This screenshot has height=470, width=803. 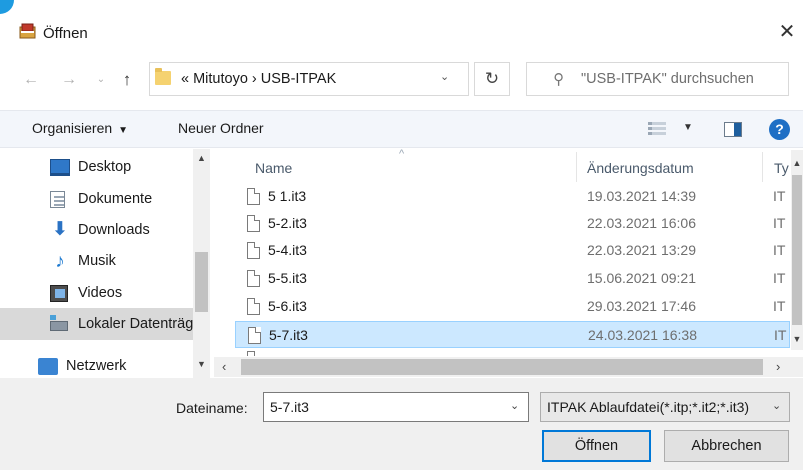 I want to click on forward-arrow-icon: →, so click(x=69, y=80).